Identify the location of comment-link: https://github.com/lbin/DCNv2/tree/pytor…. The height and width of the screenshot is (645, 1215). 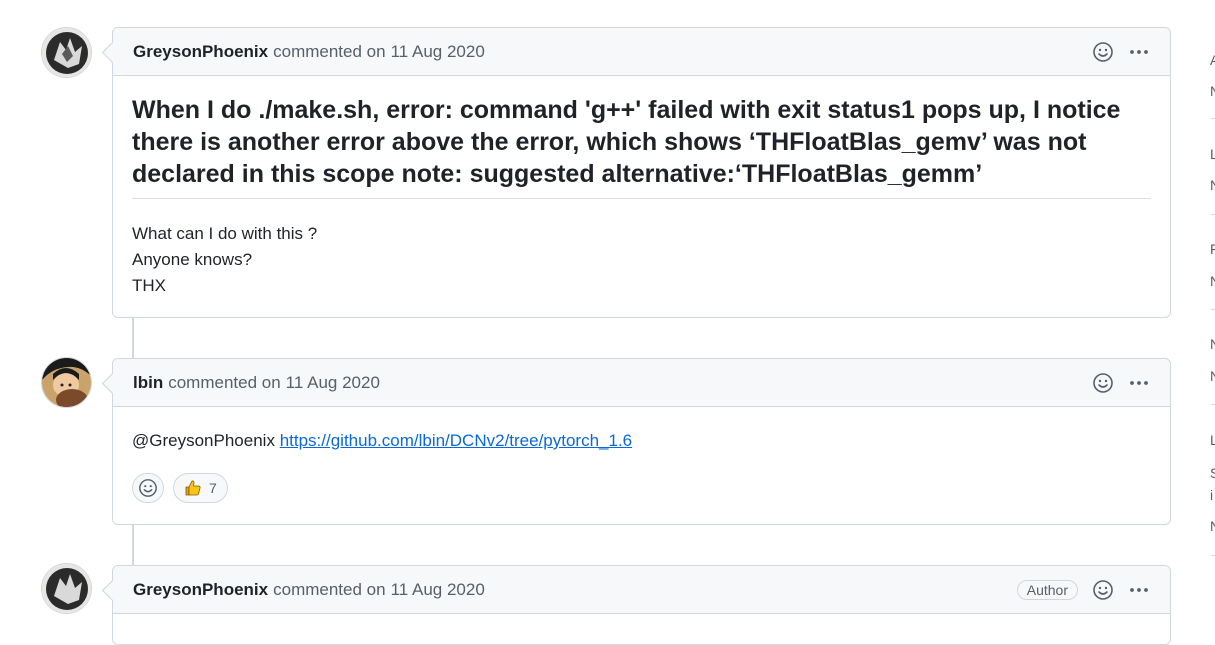
(456, 440).